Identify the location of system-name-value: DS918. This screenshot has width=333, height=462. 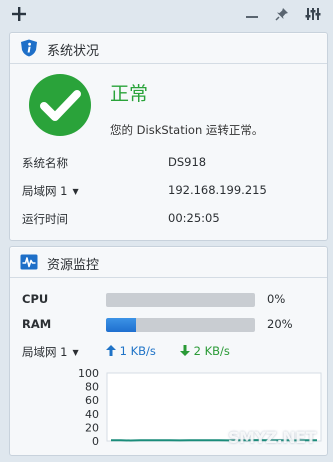
(187, 162).